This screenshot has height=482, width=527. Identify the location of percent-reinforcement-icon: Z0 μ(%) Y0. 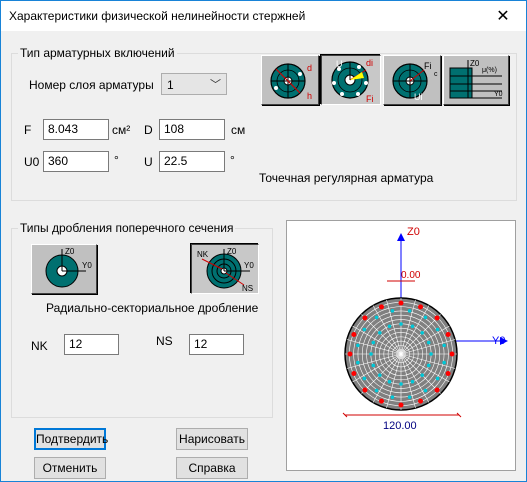
(476, 79).